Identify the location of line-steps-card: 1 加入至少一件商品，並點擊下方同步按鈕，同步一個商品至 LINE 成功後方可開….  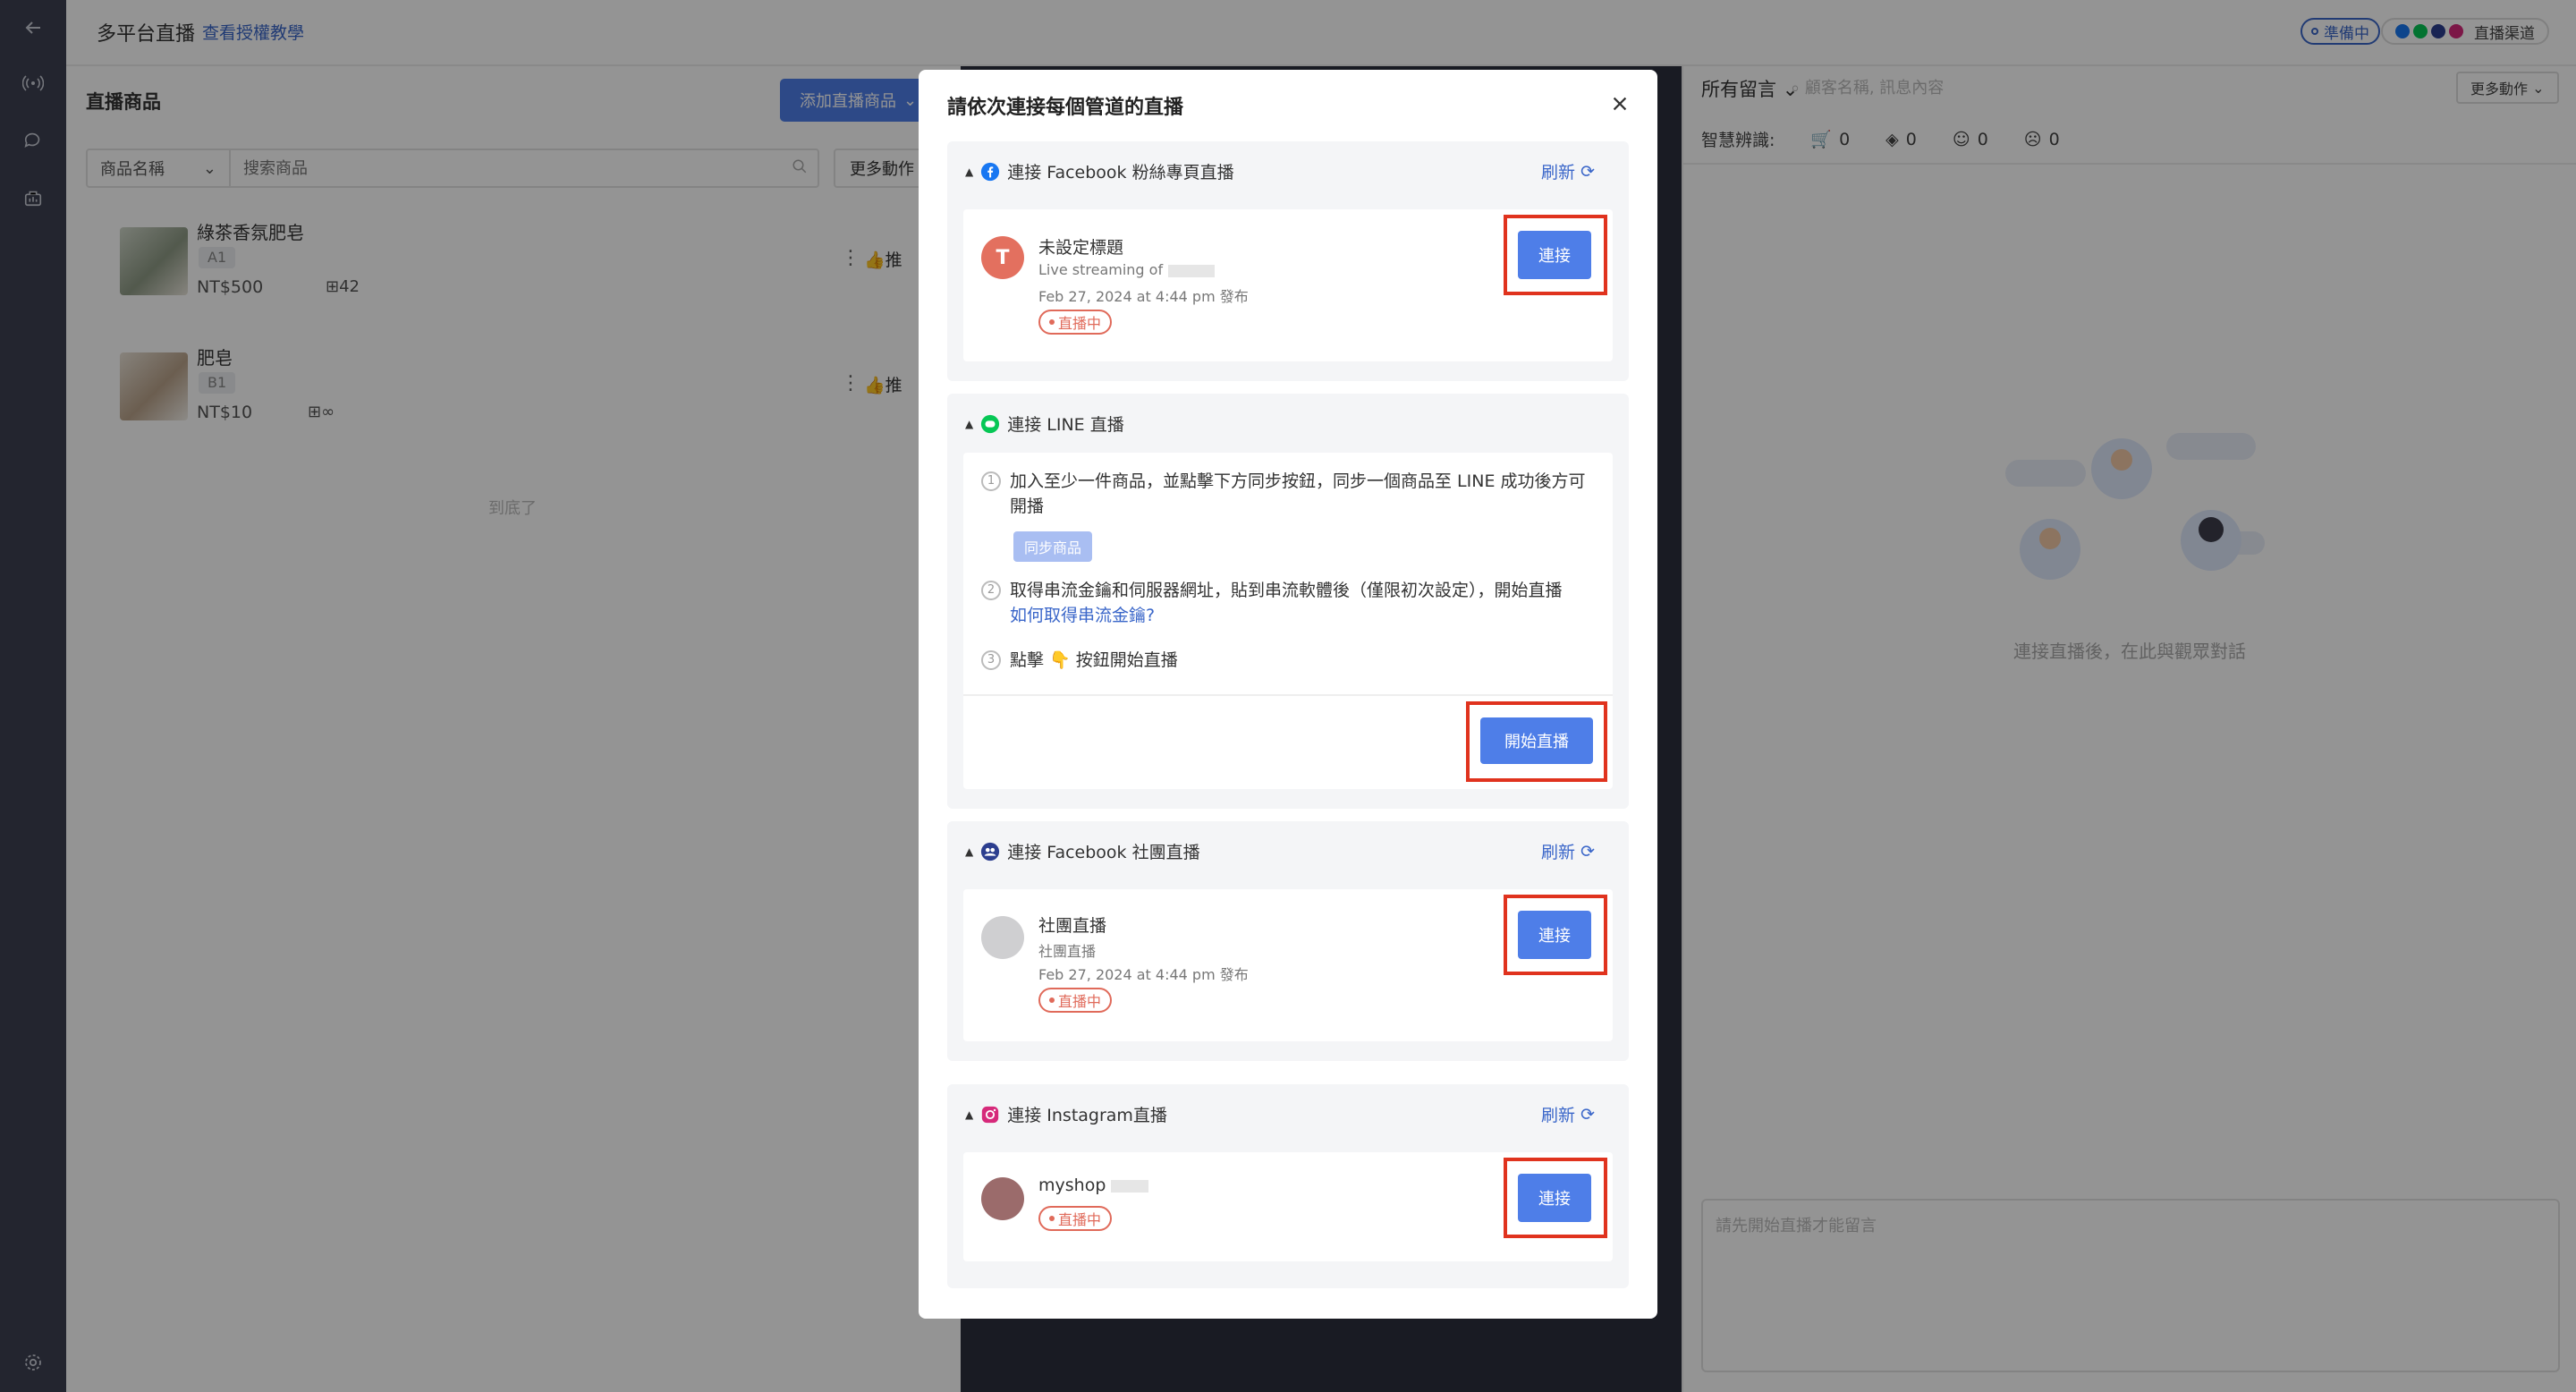
(1288, 621).